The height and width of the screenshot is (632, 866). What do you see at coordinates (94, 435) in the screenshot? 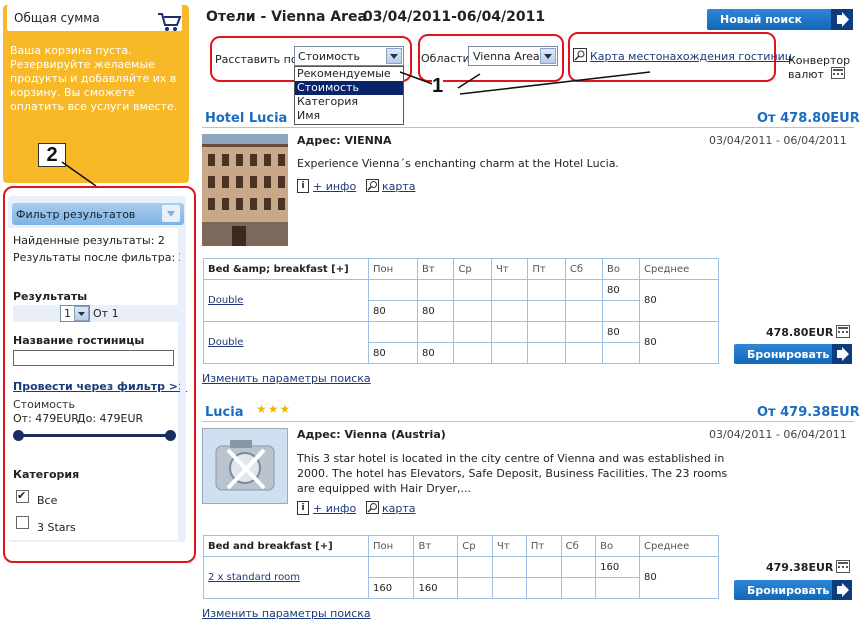
I see `price-slider-track` at bounding box center [94, 435].